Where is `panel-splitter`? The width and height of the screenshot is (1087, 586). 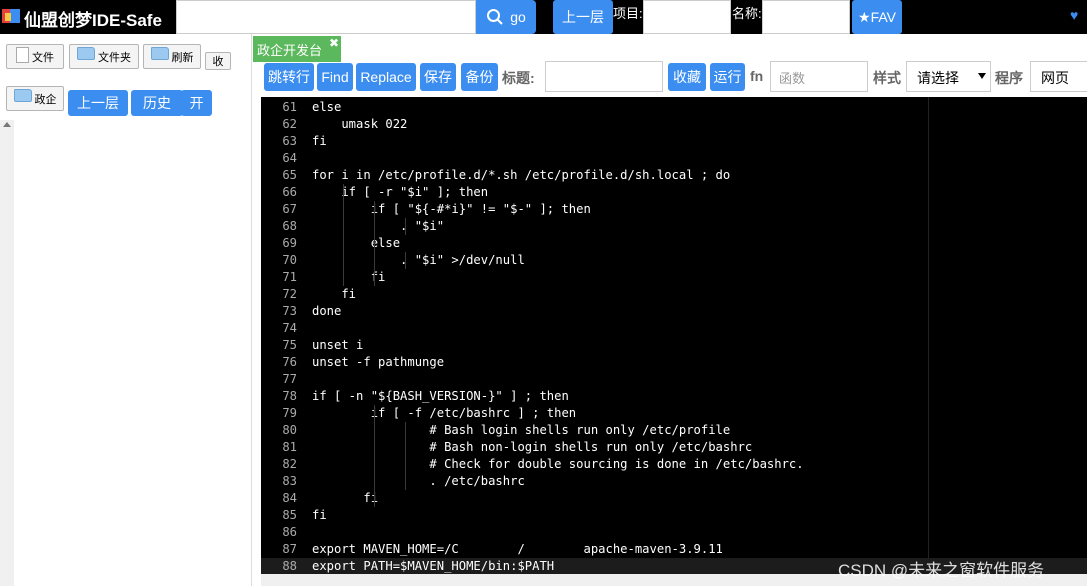
panel-splitter is located at coordinates (251, 310).